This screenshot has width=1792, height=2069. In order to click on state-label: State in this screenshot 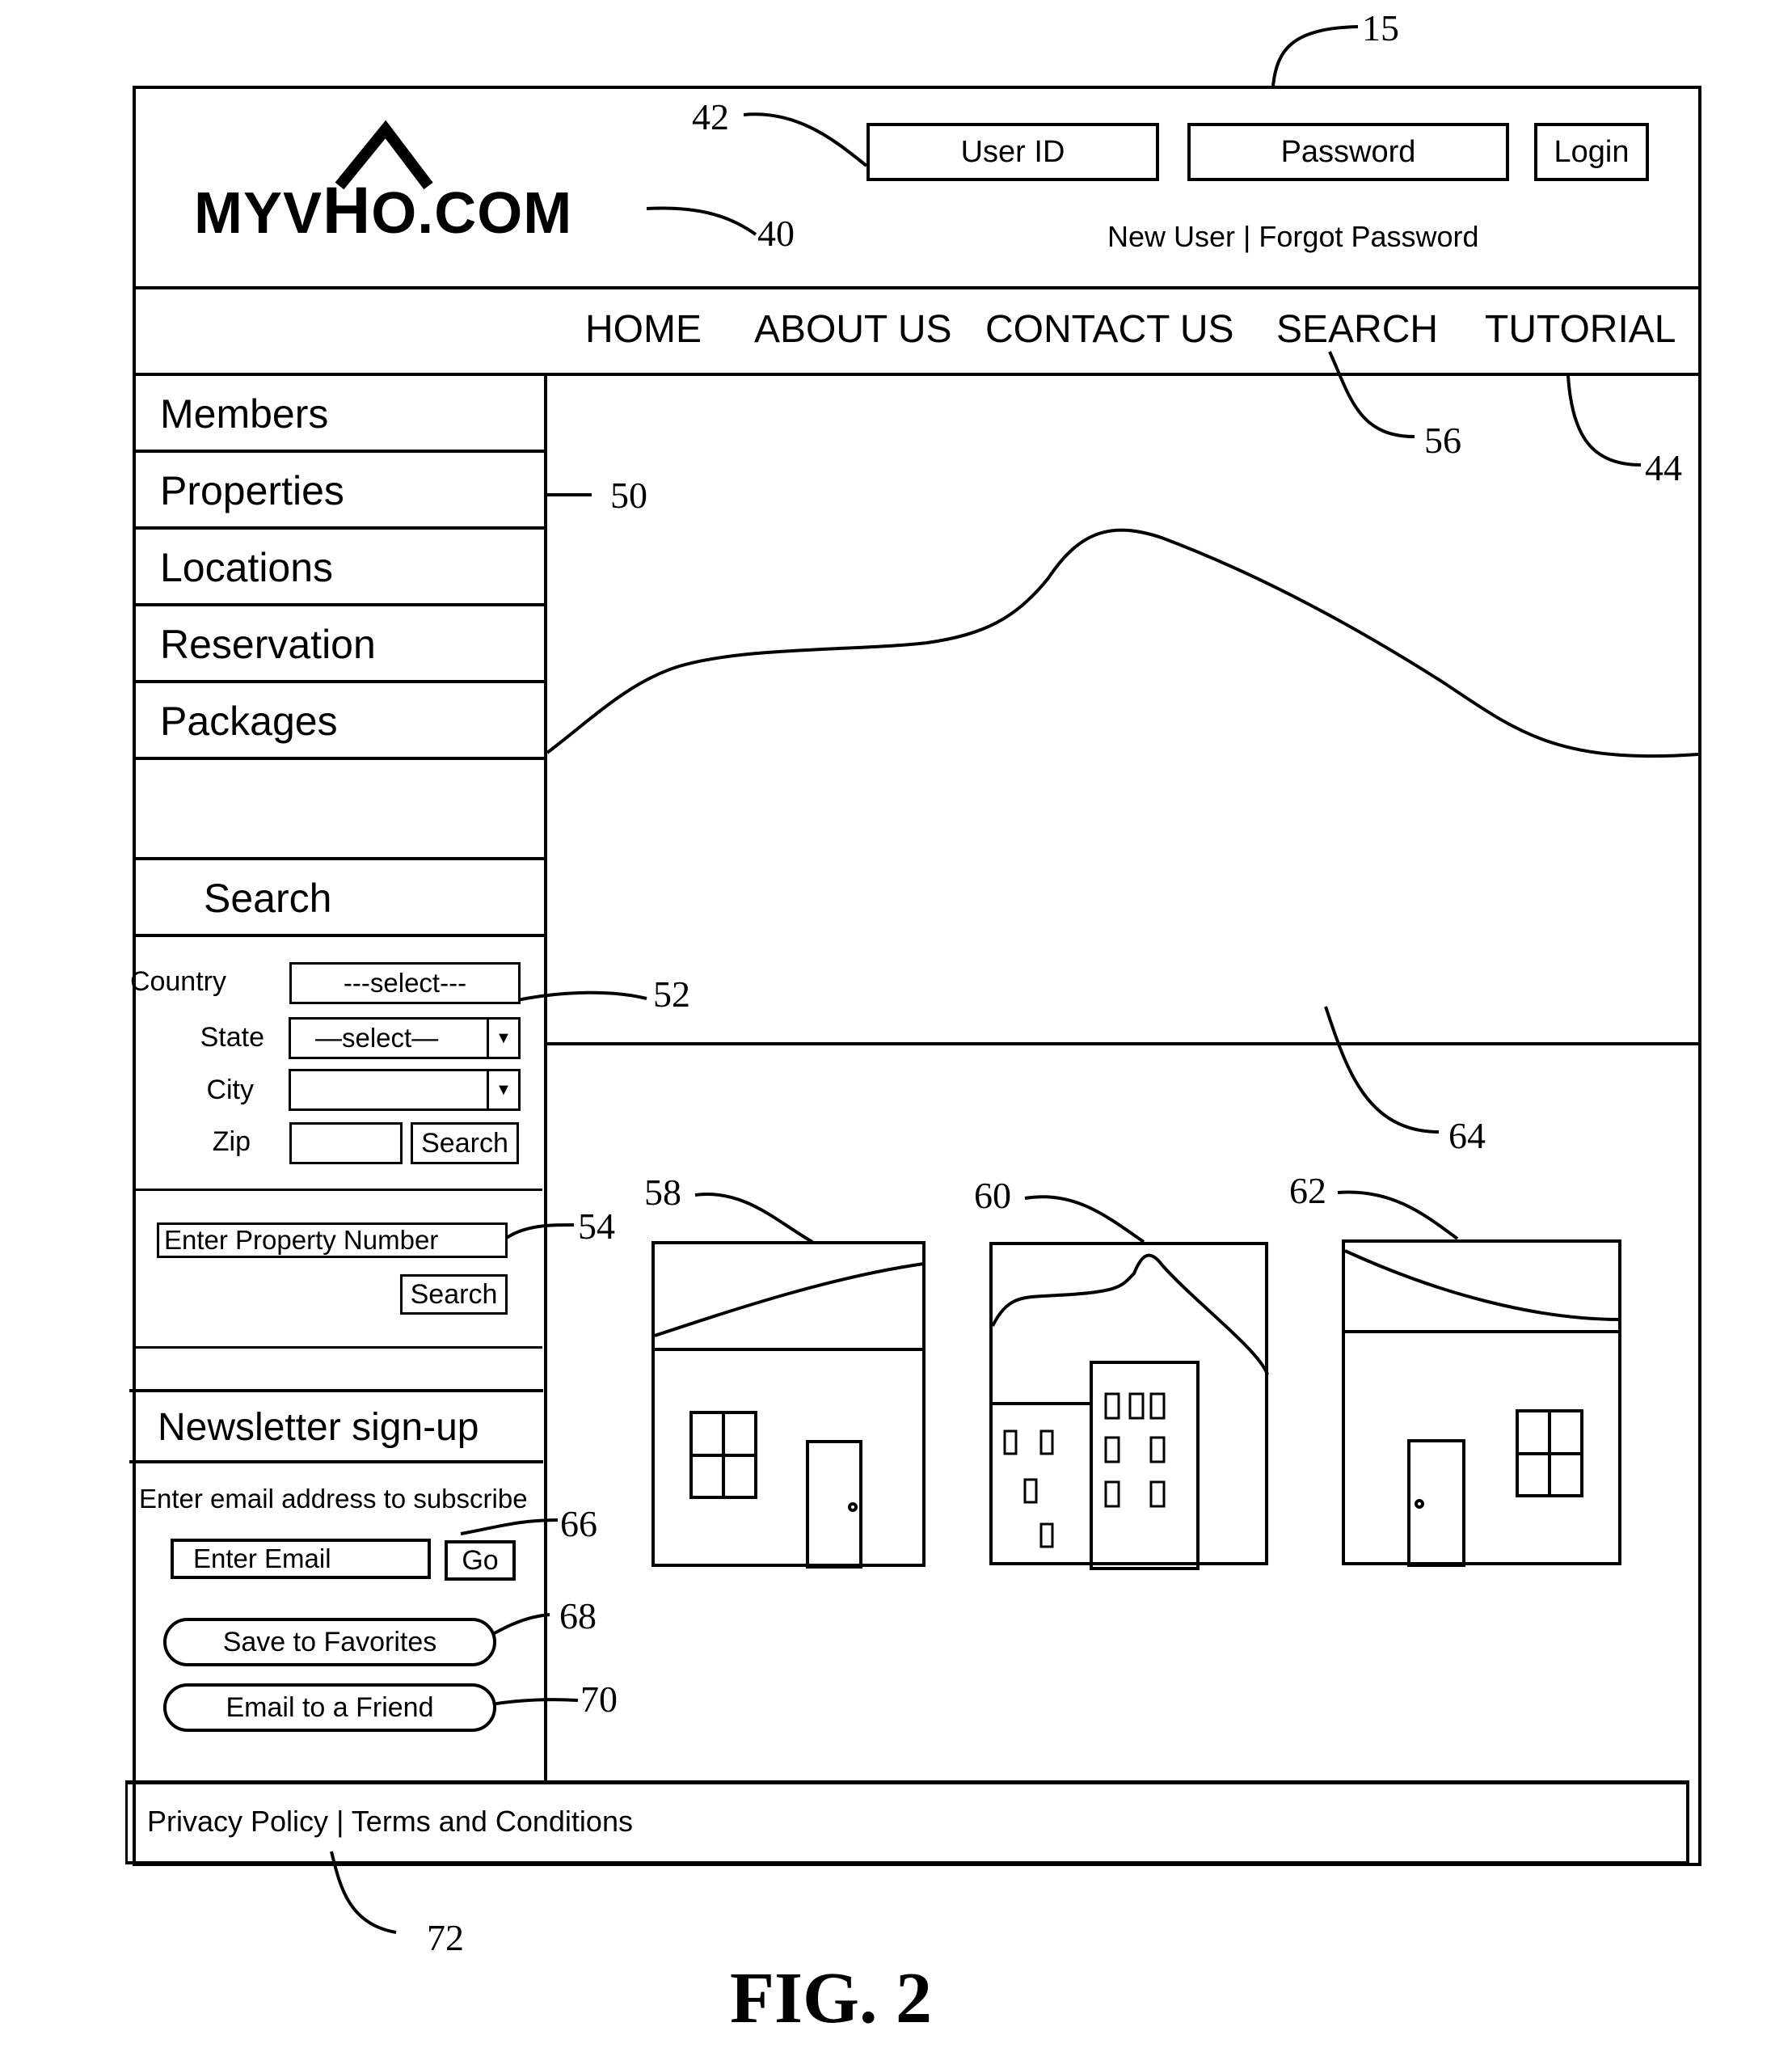, I will do `click(232, 1037)`.